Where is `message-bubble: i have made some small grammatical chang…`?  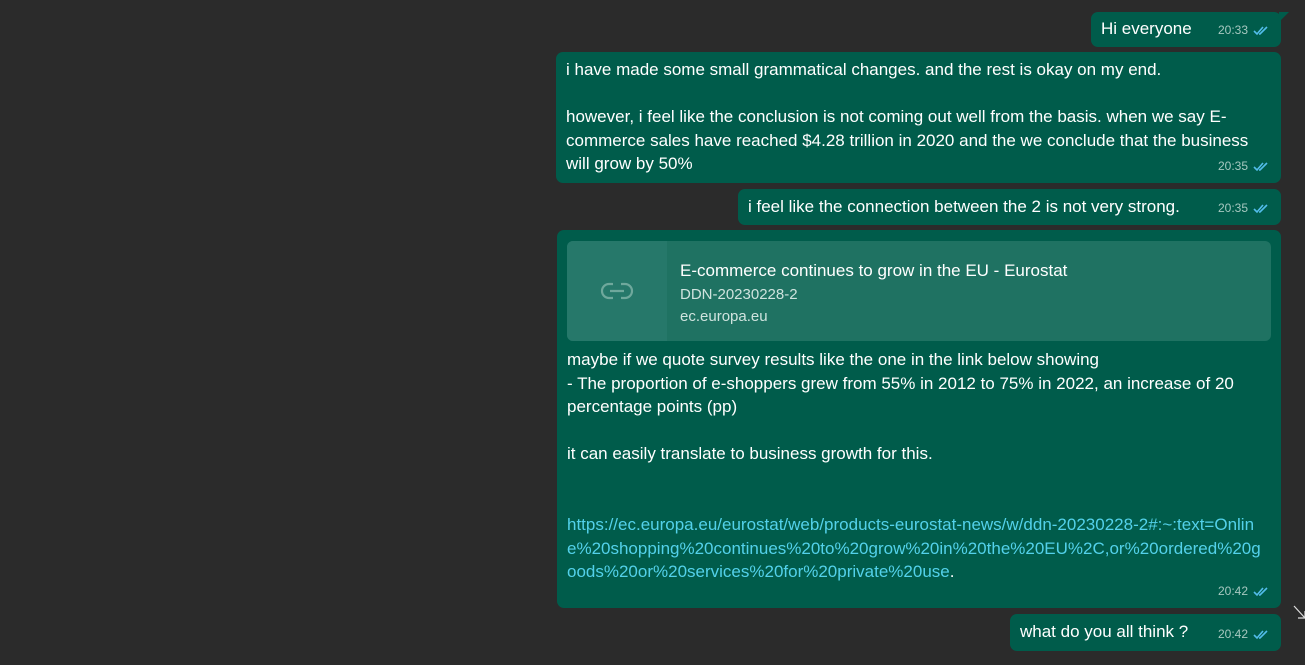
message-bubble: i have made some small grammatical chang… is located at coordinates (918, 117).